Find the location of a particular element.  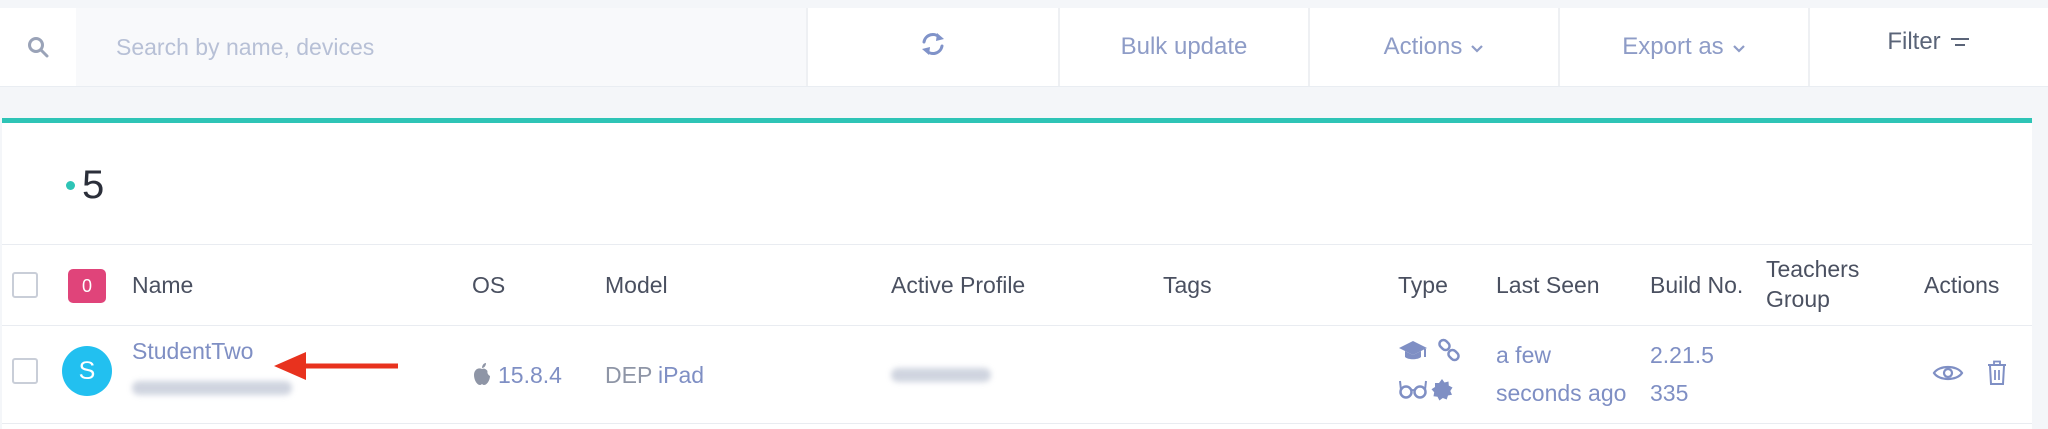

selected-count-badge: 0 is located at coordinates (87, 286).